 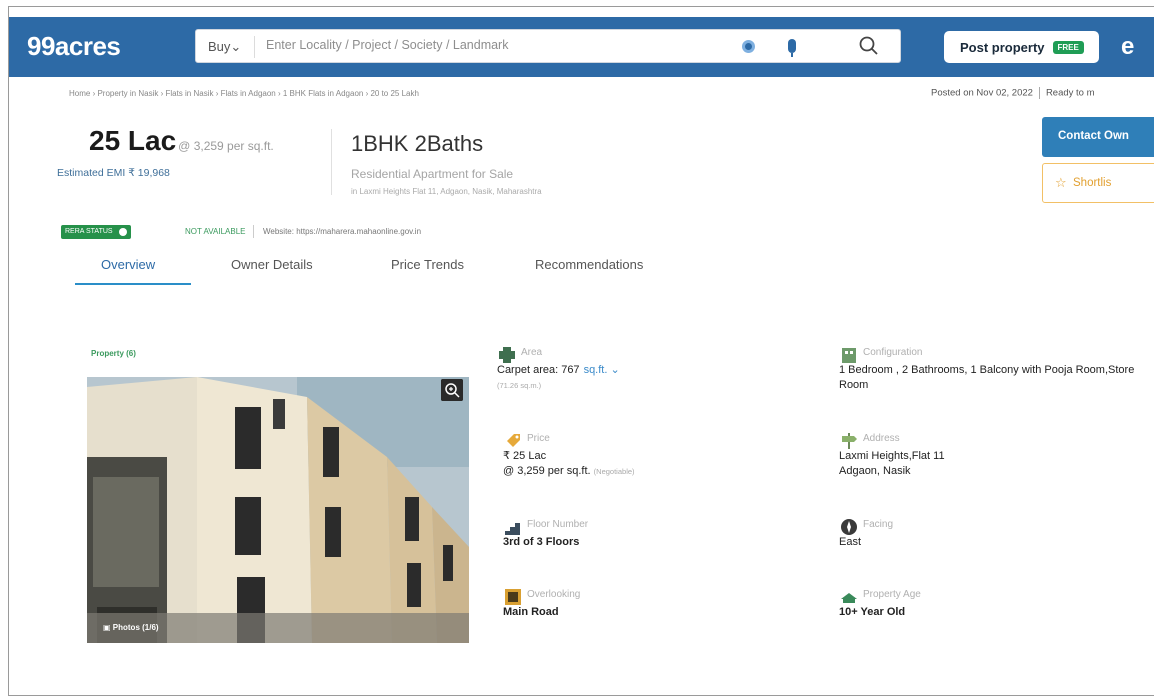 What do you see at coordinates (1070, 93) in the screenshot?
I see `possession-status: Ready to m` at bounding box center [1070, 93].